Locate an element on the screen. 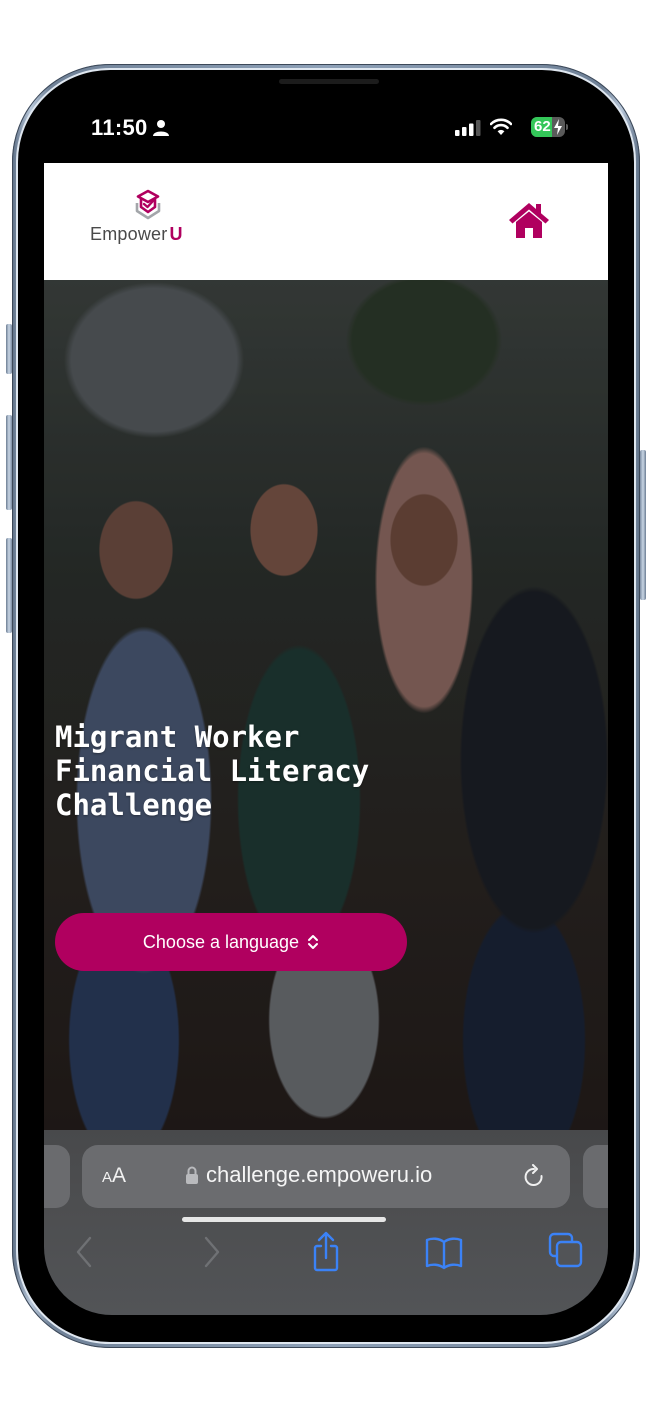 Image resolution: width=652 pixels, height=1412 pixels. choose-language-label: Choose a language is located at coordinates (221, 941).